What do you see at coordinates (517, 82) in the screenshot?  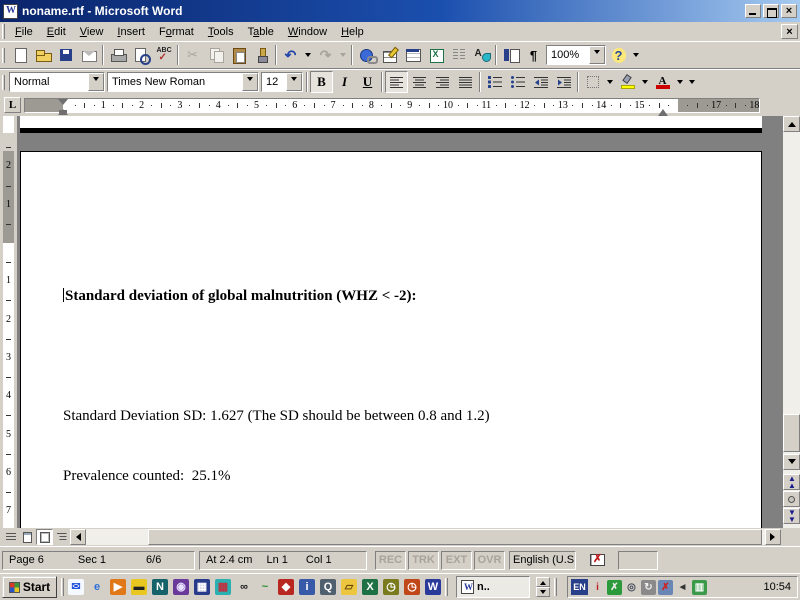 I see `bullets-button` at bounding box center [517, 82].